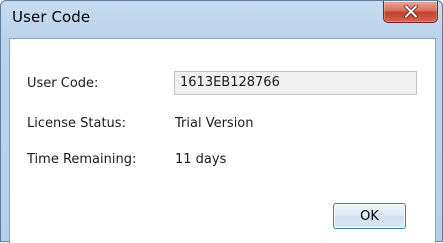 The height and width of the screenshot is (243, 443). I want to click on ok-button: OK, so click(369, 216).